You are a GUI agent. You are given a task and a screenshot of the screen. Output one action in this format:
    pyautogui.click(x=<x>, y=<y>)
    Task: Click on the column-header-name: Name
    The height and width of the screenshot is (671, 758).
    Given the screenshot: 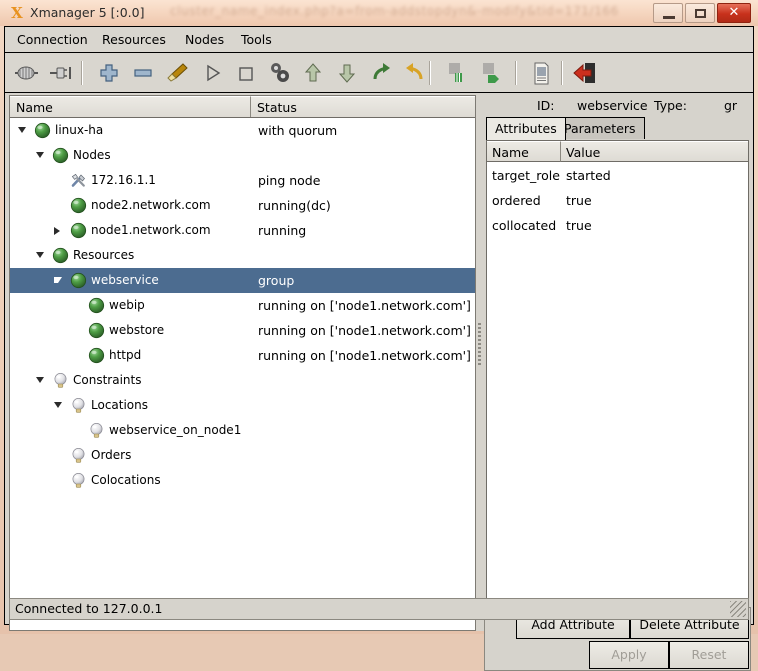 What is the action you would take?
    pyautogui.click(x=130, y=106)
    